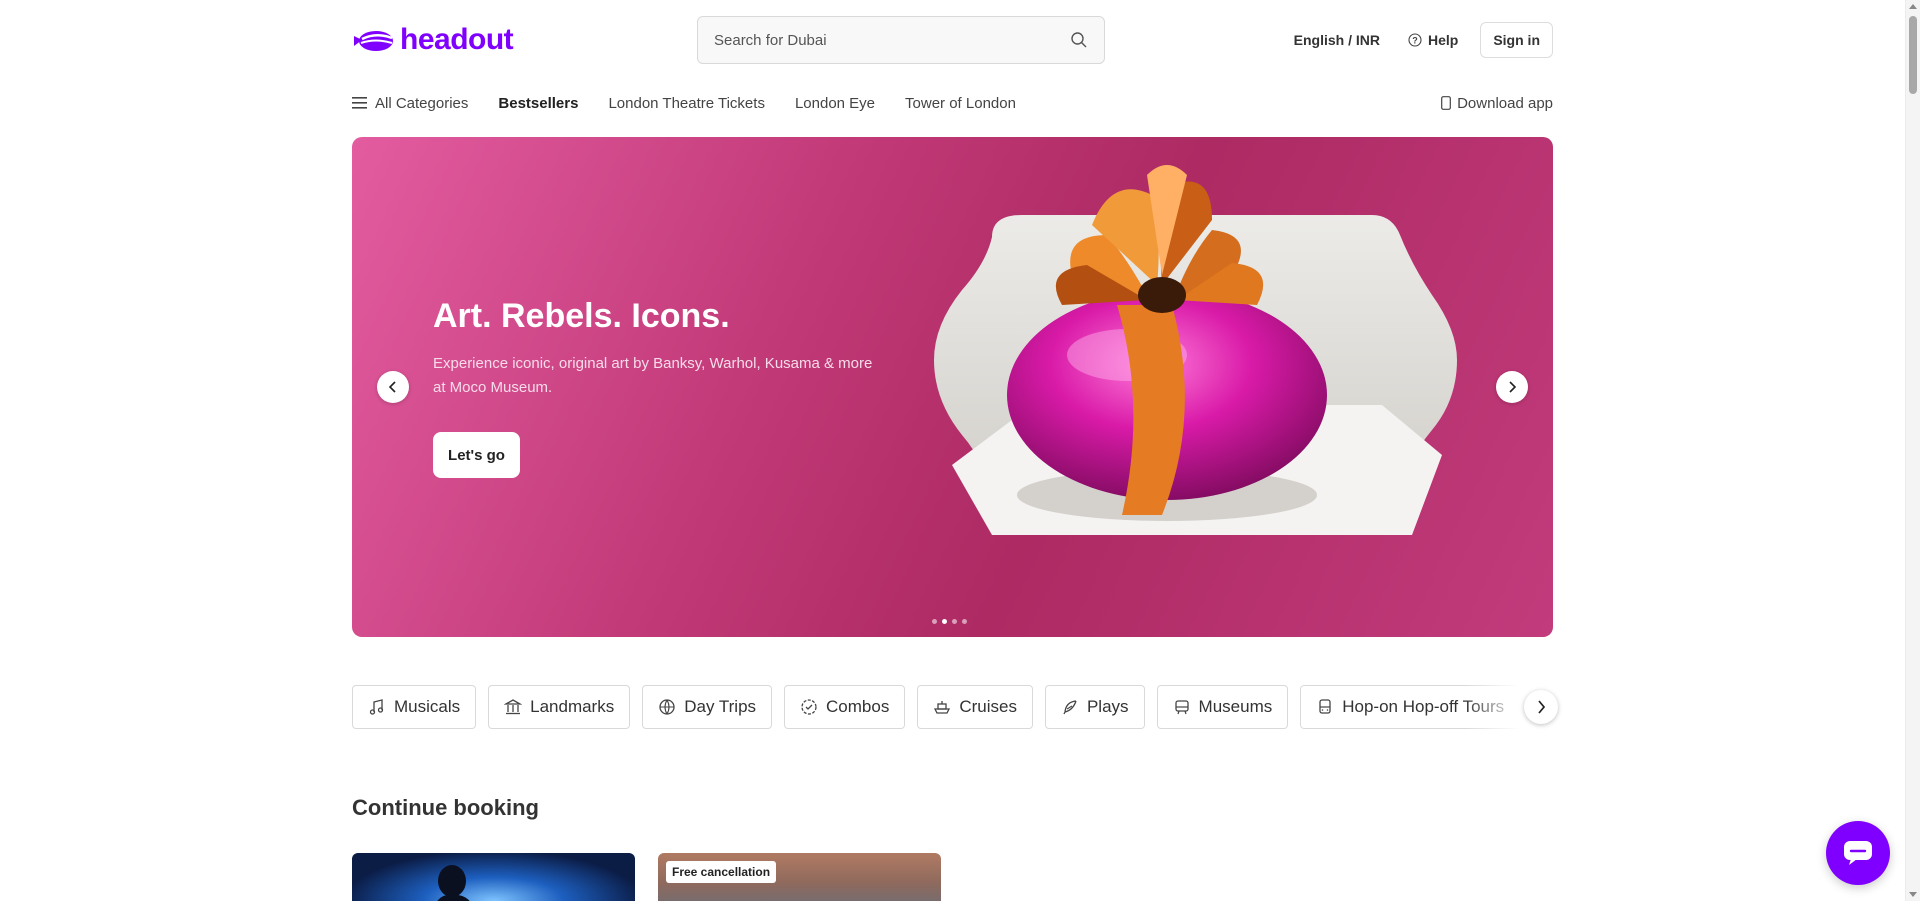  Describe the element at coordinates (1195, 350) in the screenshot. I see `hero-artwork-image` at that location.